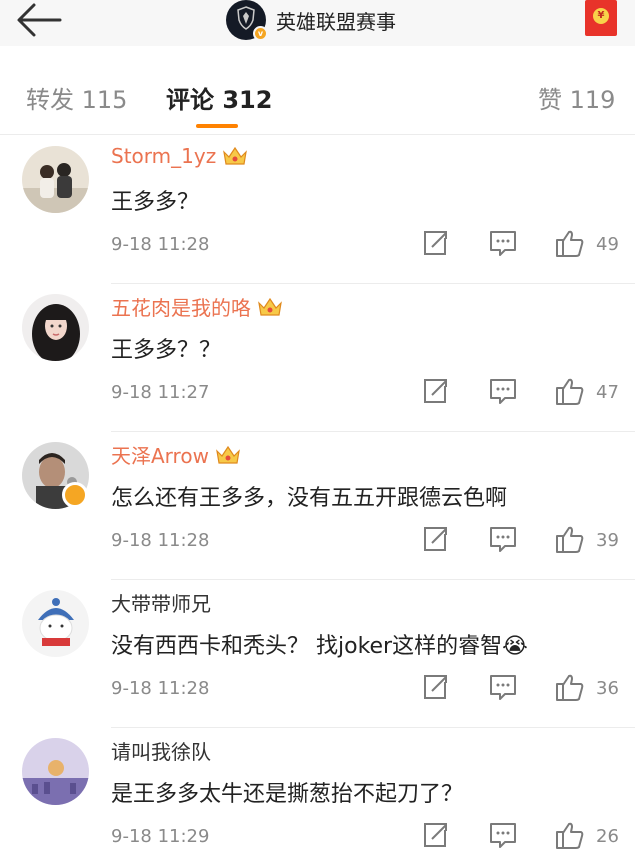 The width and height of the screenshot is (635, 852). I want to click on page-title: 英雄联盟赛事, so click(336, 21).